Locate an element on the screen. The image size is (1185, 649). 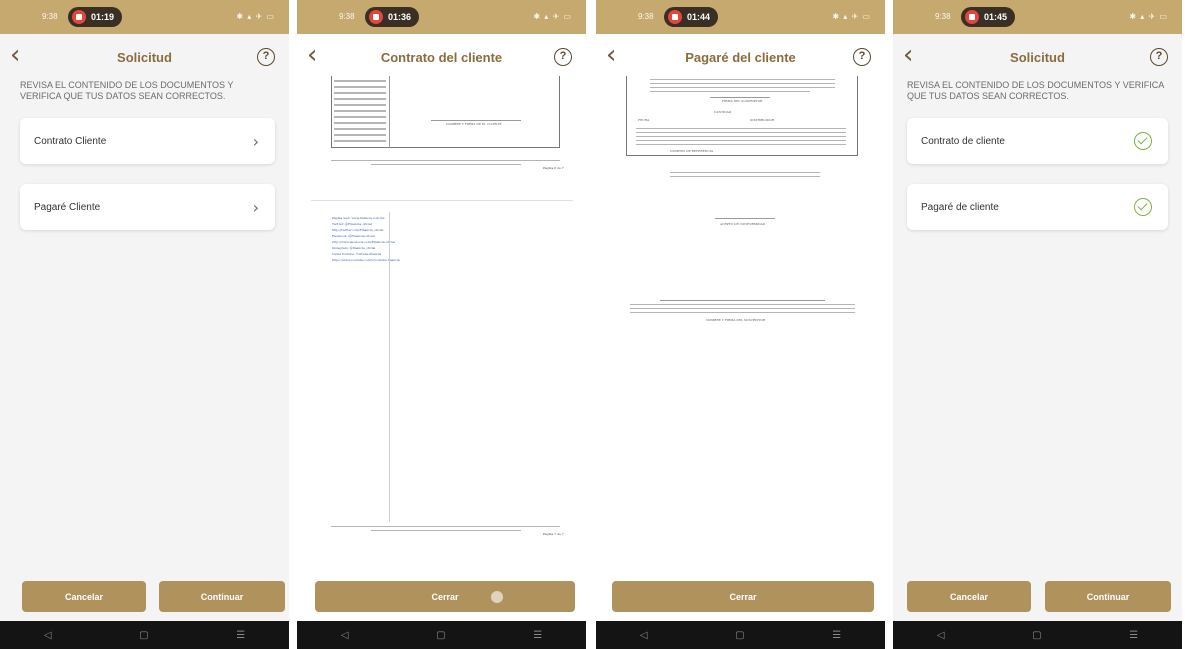
app-header: ‹ Pagaré del cliente ? is located at coordinates (740, 56).